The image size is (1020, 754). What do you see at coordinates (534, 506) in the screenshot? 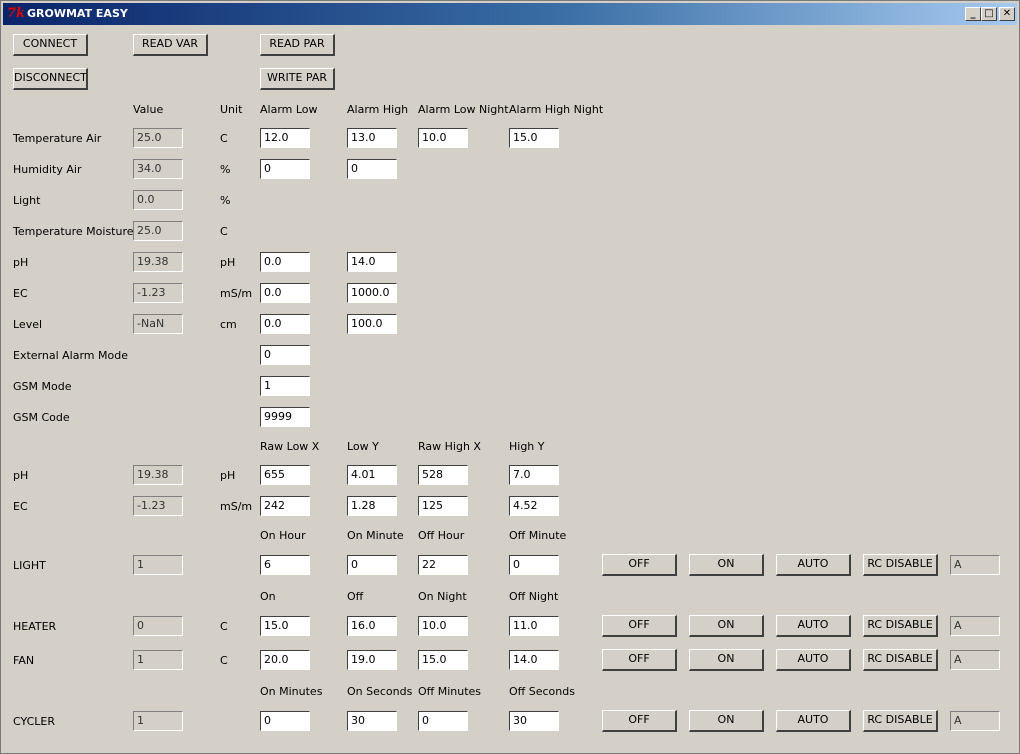
I see `calib-high-y-ec: 4.52` at bounding box center [534, 506].